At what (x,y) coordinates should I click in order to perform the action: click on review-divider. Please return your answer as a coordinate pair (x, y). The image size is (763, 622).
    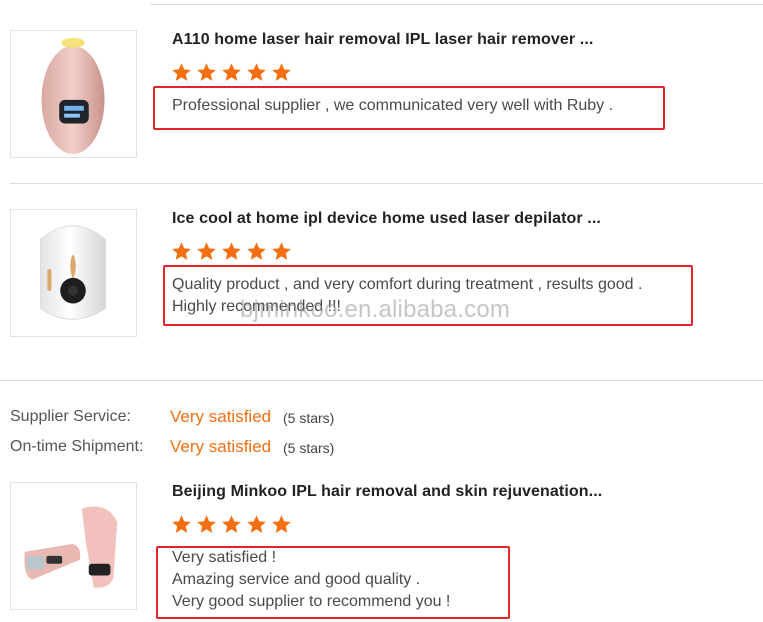
    Looking at the image, I should click on (386, 183).